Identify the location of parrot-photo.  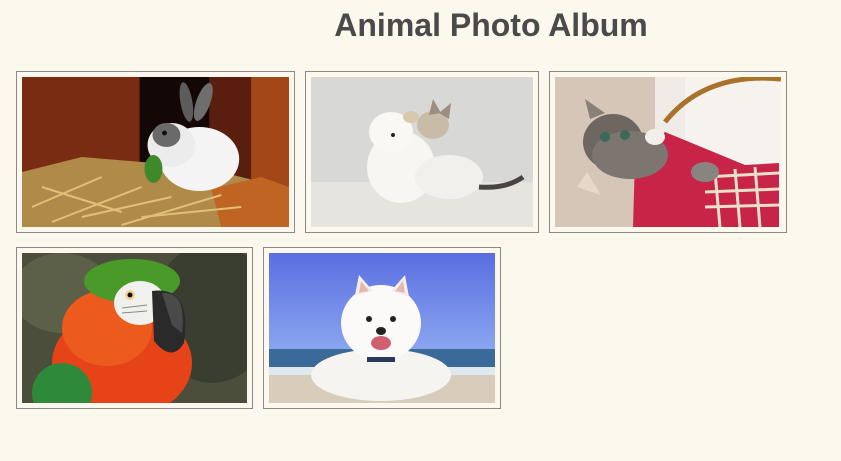
(134, 328).